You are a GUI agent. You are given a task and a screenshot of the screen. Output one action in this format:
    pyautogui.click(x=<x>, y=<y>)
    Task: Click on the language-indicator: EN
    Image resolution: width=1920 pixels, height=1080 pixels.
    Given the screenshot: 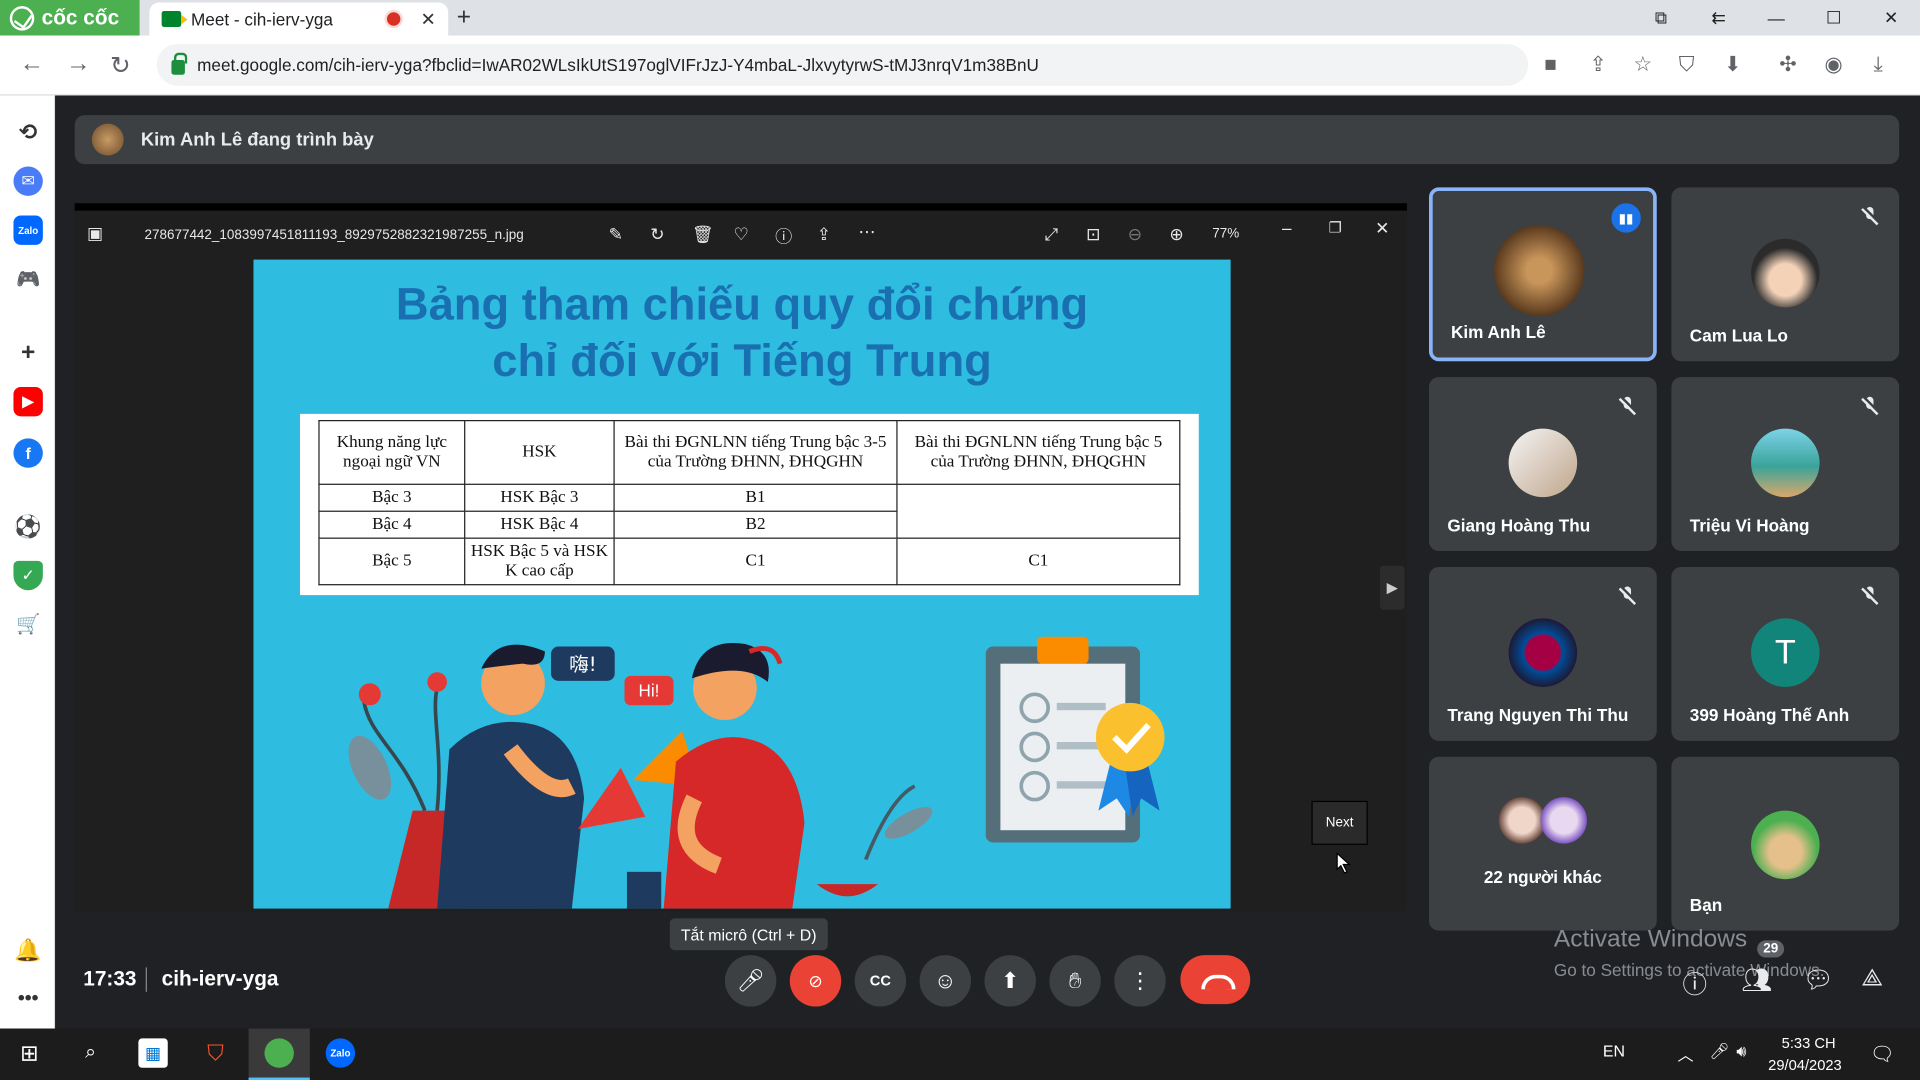 What is the action you would take?
    pyautogui.click(x=1614, y=1051)
    